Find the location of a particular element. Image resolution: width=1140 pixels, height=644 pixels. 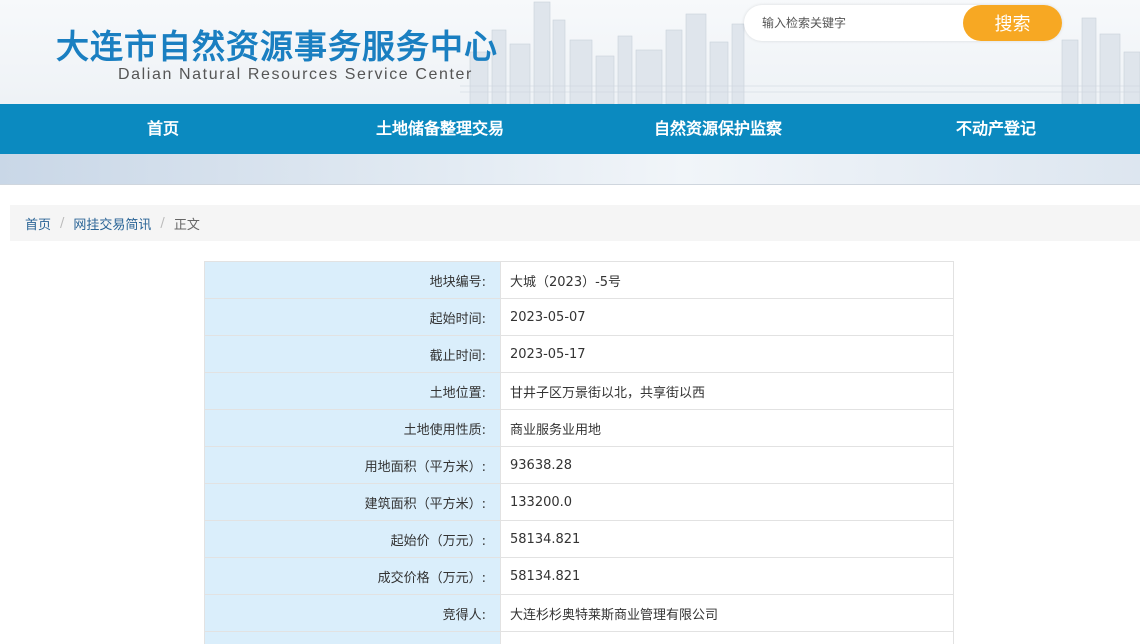

row-value: 甘井子区万景街以北，共享街以西 is located at coordinates (727, 391).